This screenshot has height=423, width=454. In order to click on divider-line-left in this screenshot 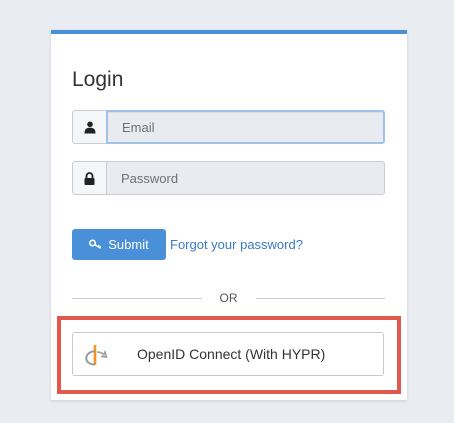, I will do `click(137, 298)`.